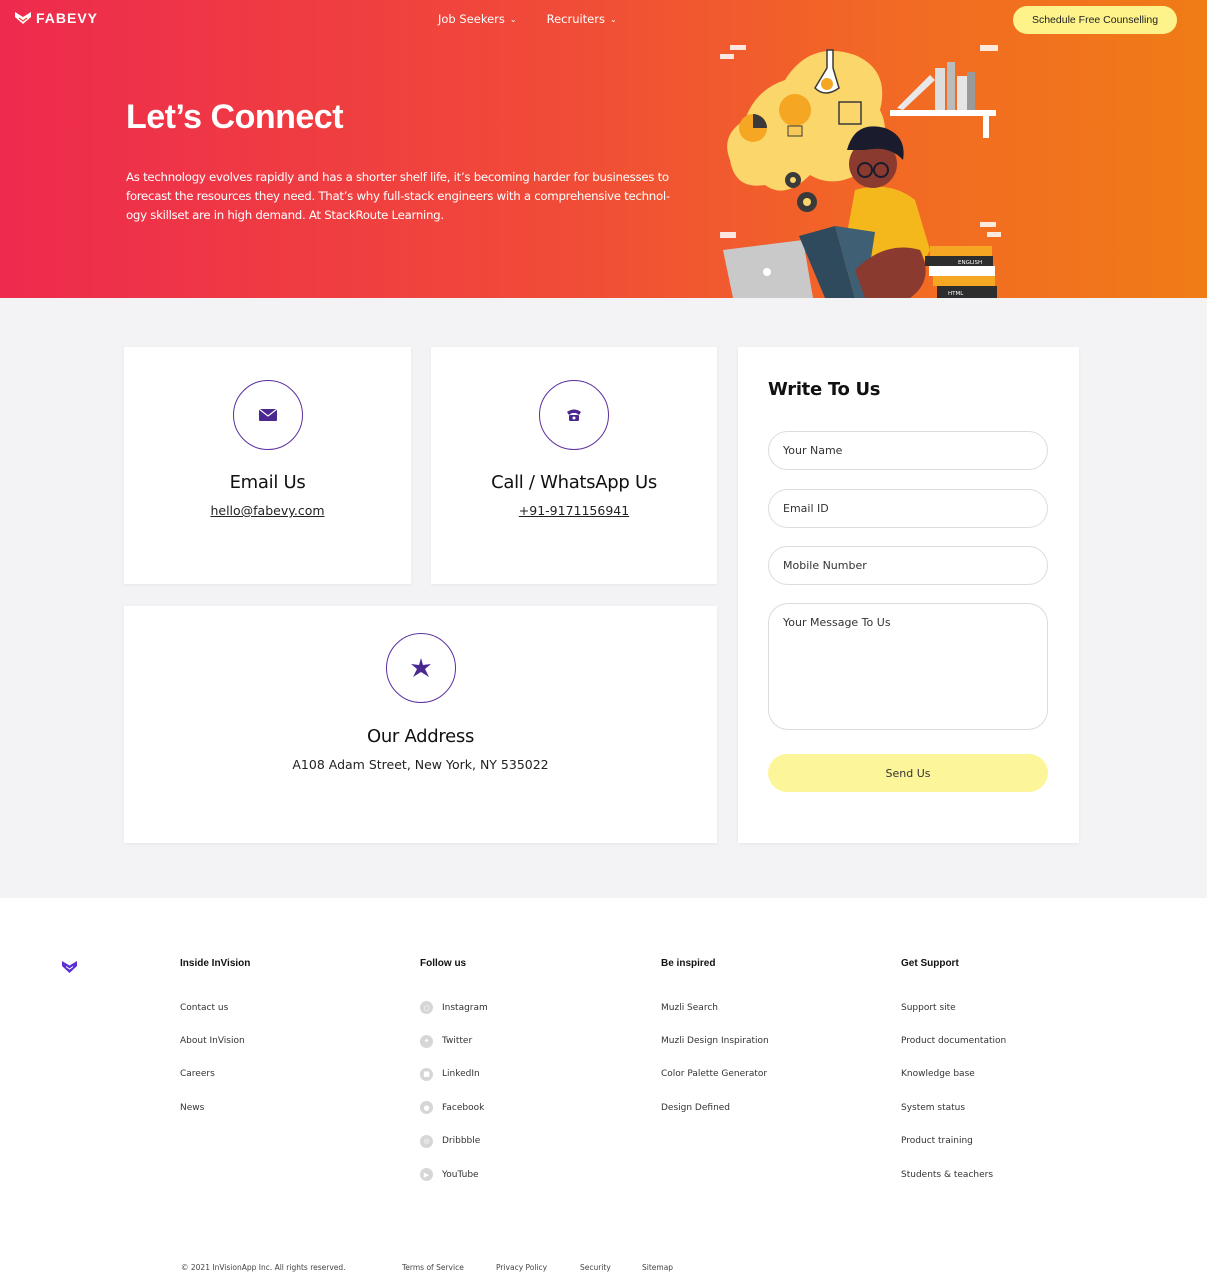  I want to click on address-value: A108 Adam Street, New York, NY 535022, so click(420, 764).